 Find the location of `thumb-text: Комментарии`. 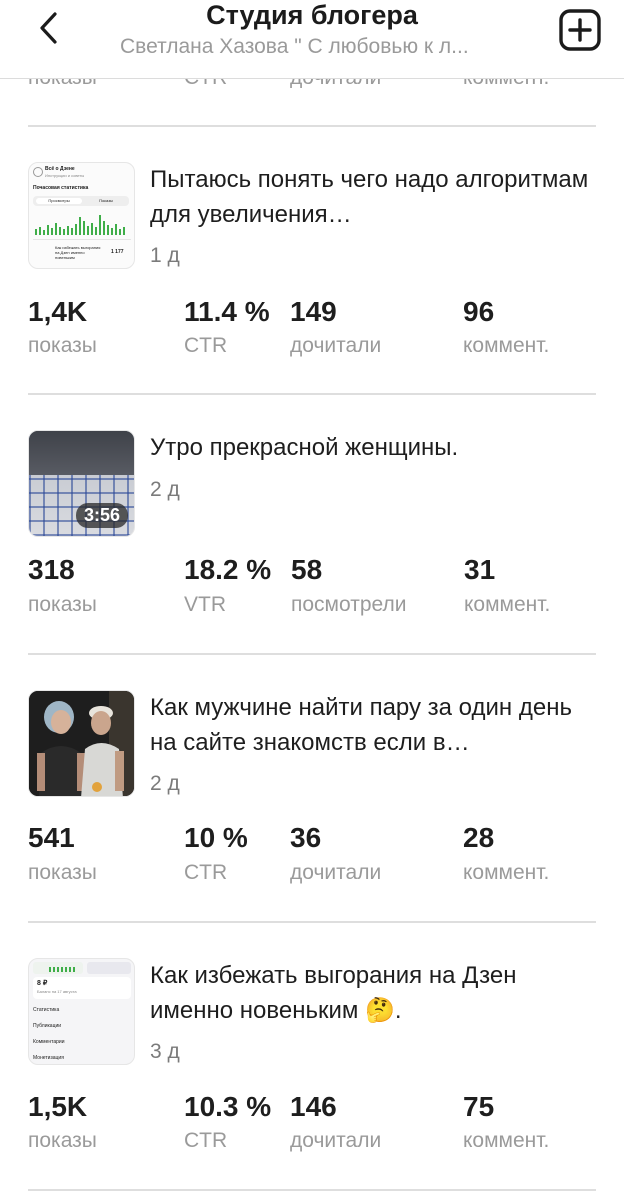

thumb-text: Комментарии is located at coordinates (49, 1042).